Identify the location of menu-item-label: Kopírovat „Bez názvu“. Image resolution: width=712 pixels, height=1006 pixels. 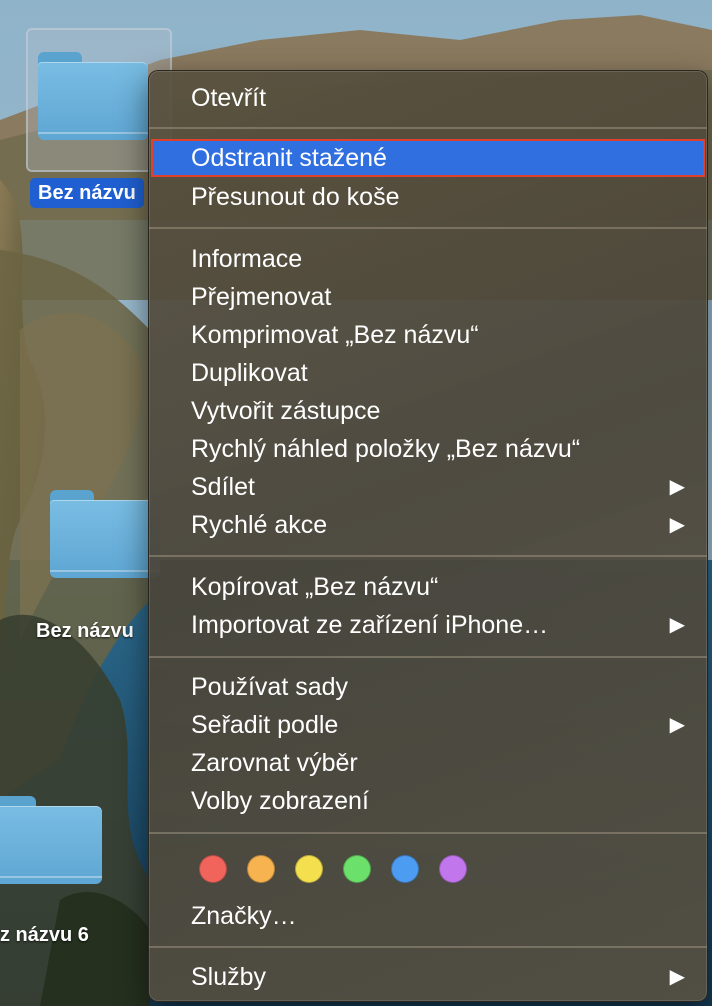
(315, 587).